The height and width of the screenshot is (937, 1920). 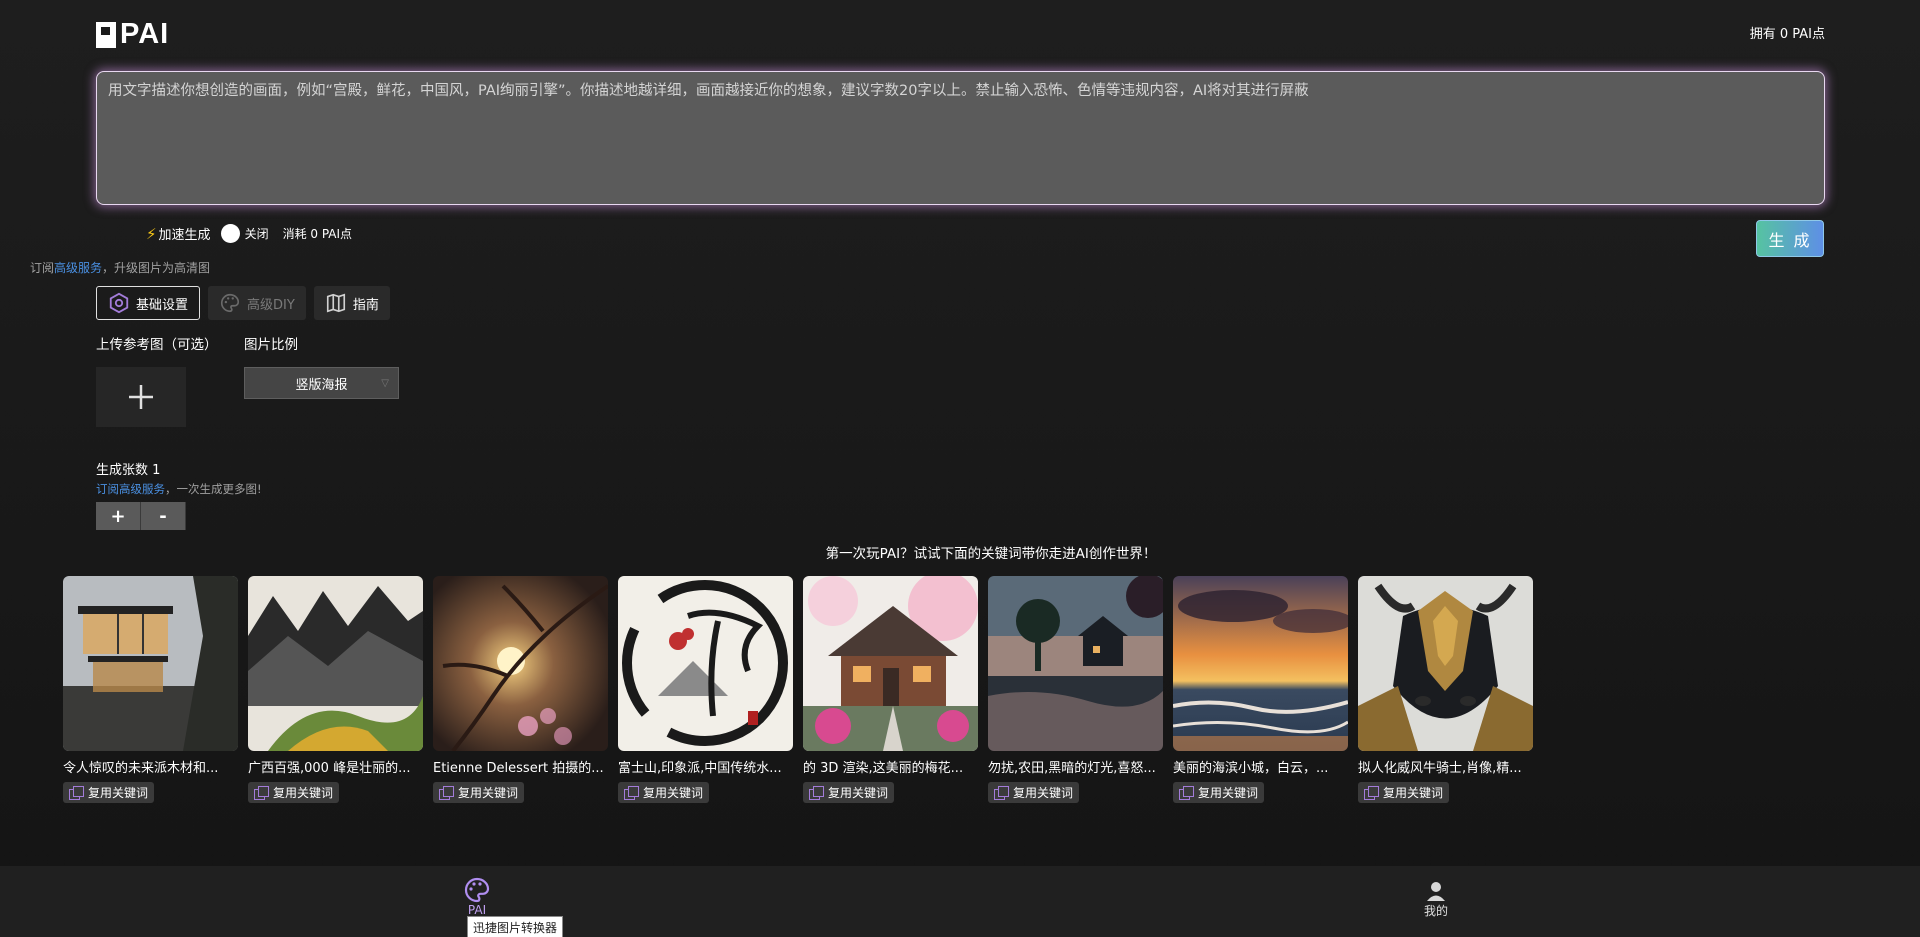 What do you see at coordinates (960, 901) in the screenshot?
I see `bottom-nav: PAI 我的` at bounding box center [960, 901].